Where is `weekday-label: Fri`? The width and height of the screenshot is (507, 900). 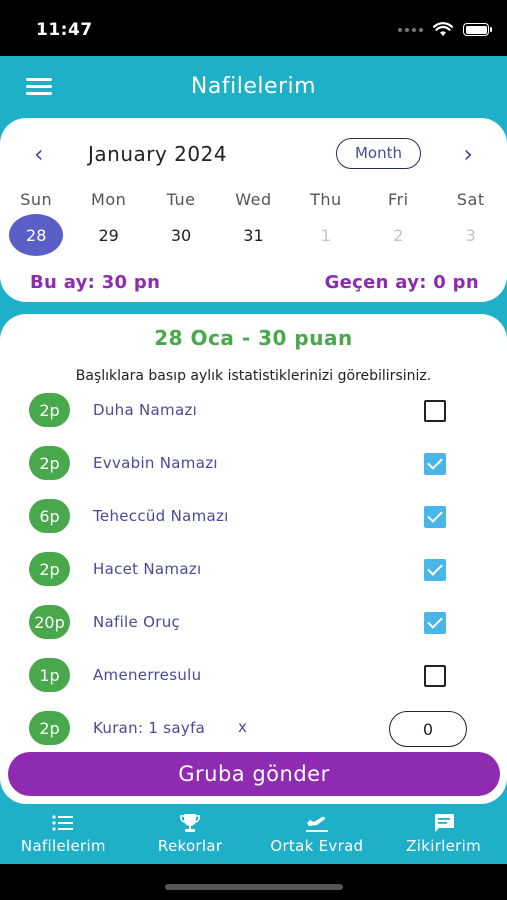
weekday-label: Fri is located at coordinates (398, 199).